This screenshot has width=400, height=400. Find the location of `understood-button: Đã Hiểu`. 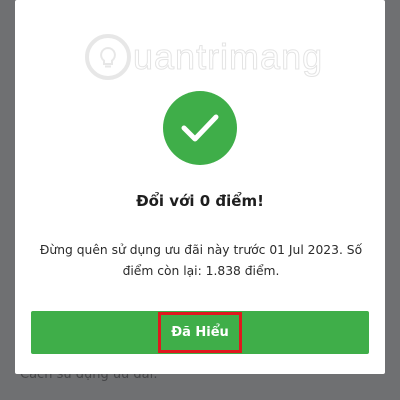

understood-button: Đã Hiểu is located at coordinates (200, 332).